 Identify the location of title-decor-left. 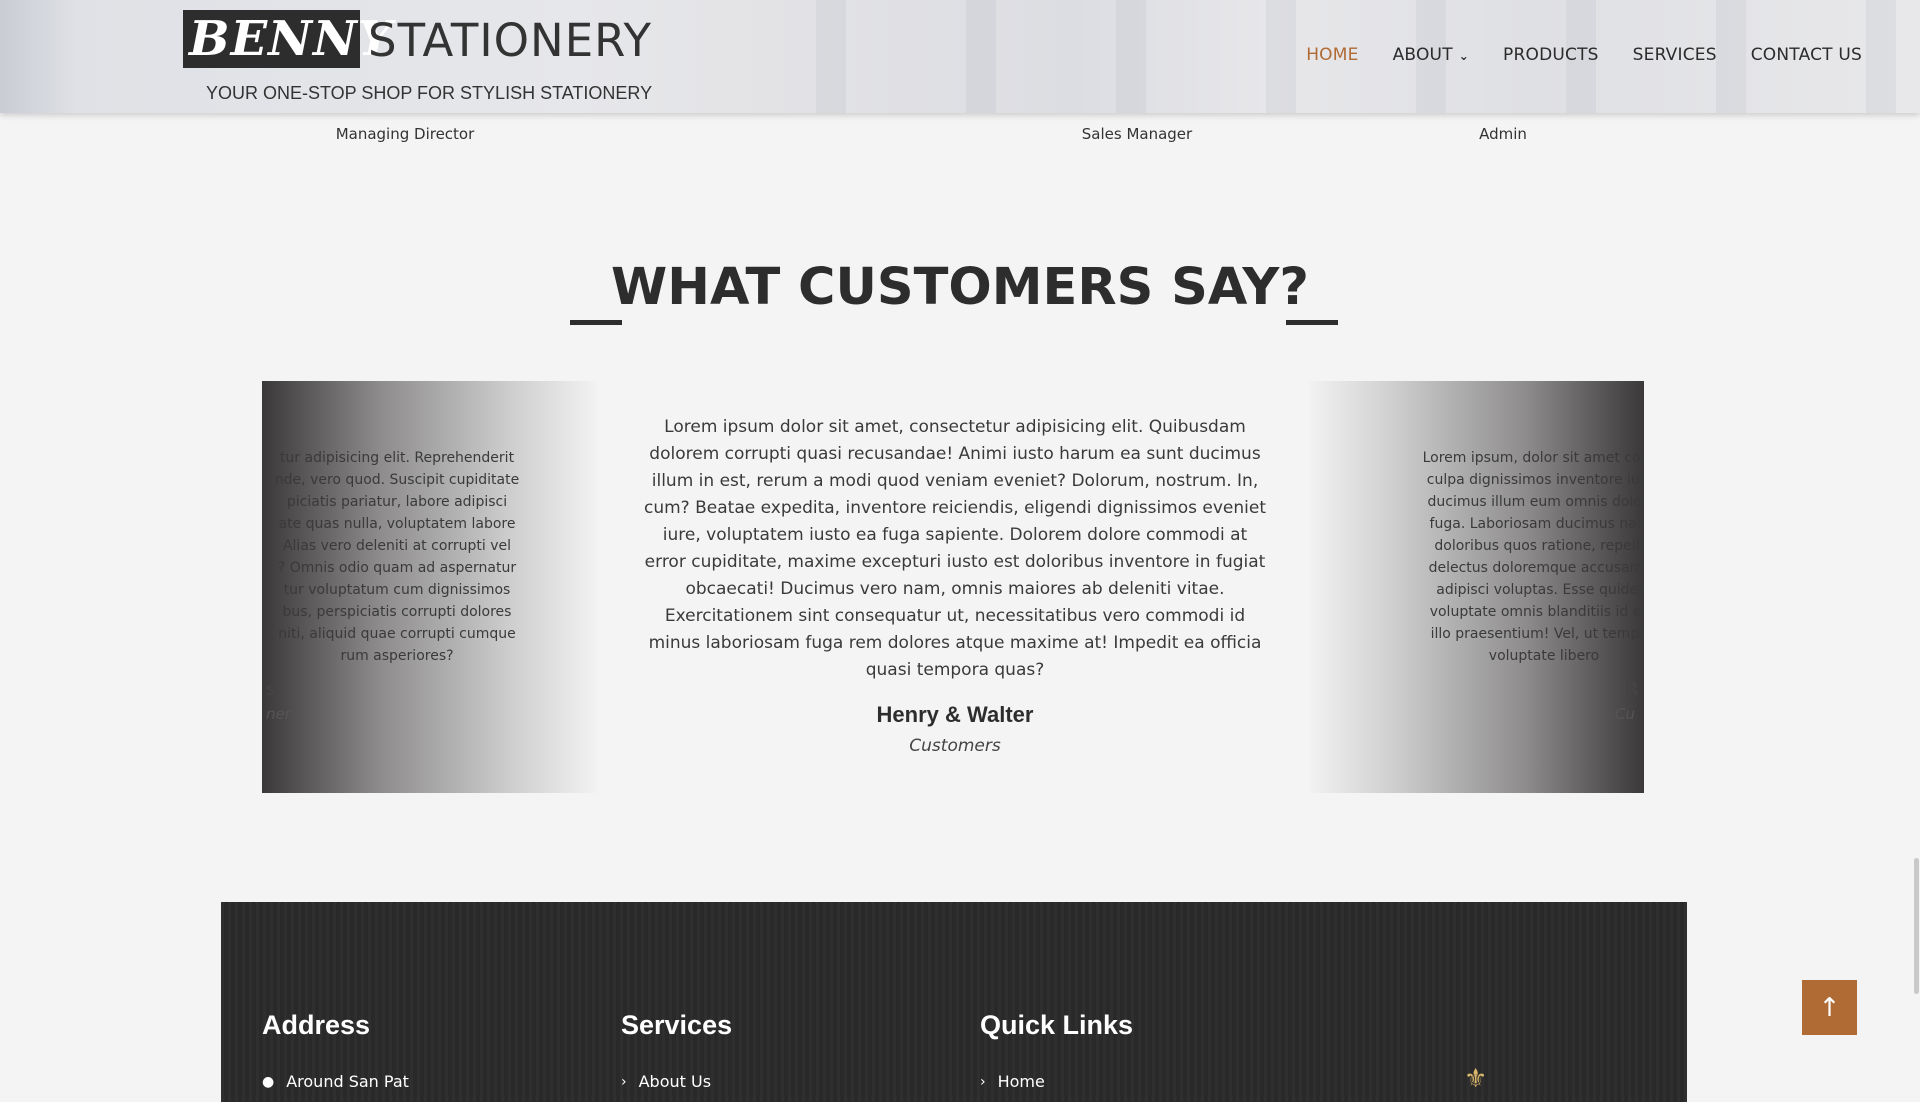
(596, 322).